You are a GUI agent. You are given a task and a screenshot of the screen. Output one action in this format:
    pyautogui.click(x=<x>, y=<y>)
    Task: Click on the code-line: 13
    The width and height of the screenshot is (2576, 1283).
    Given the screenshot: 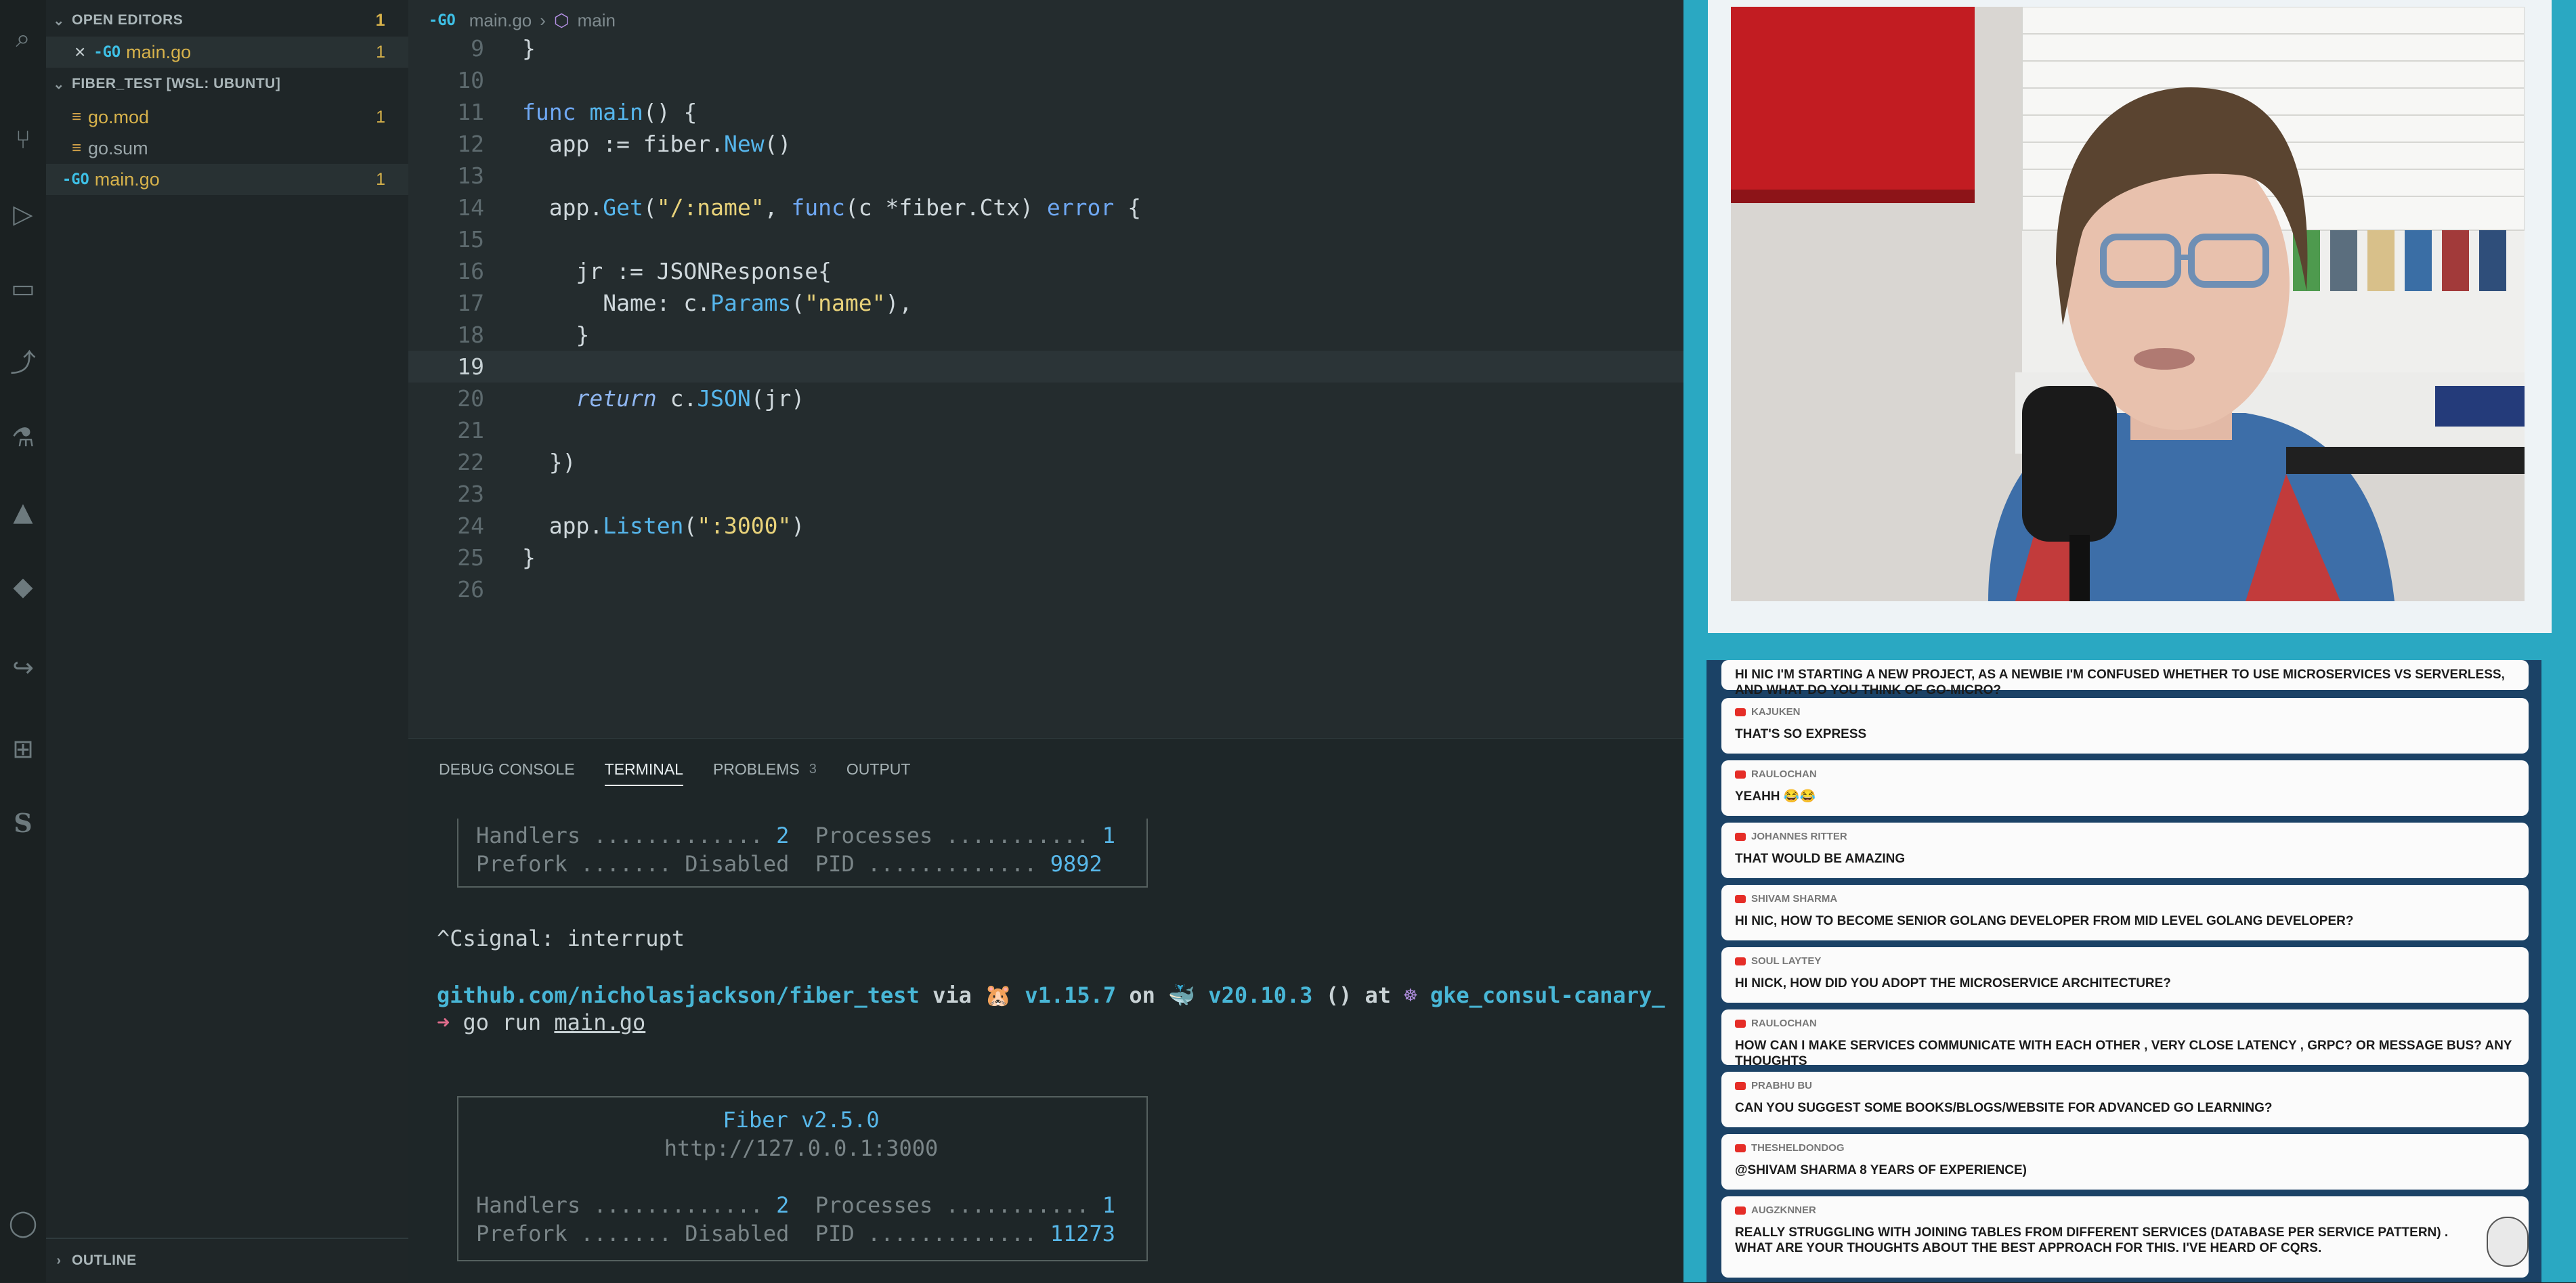 What is the action you would take?
    pyautogui.click(x=1045, y=176)
    